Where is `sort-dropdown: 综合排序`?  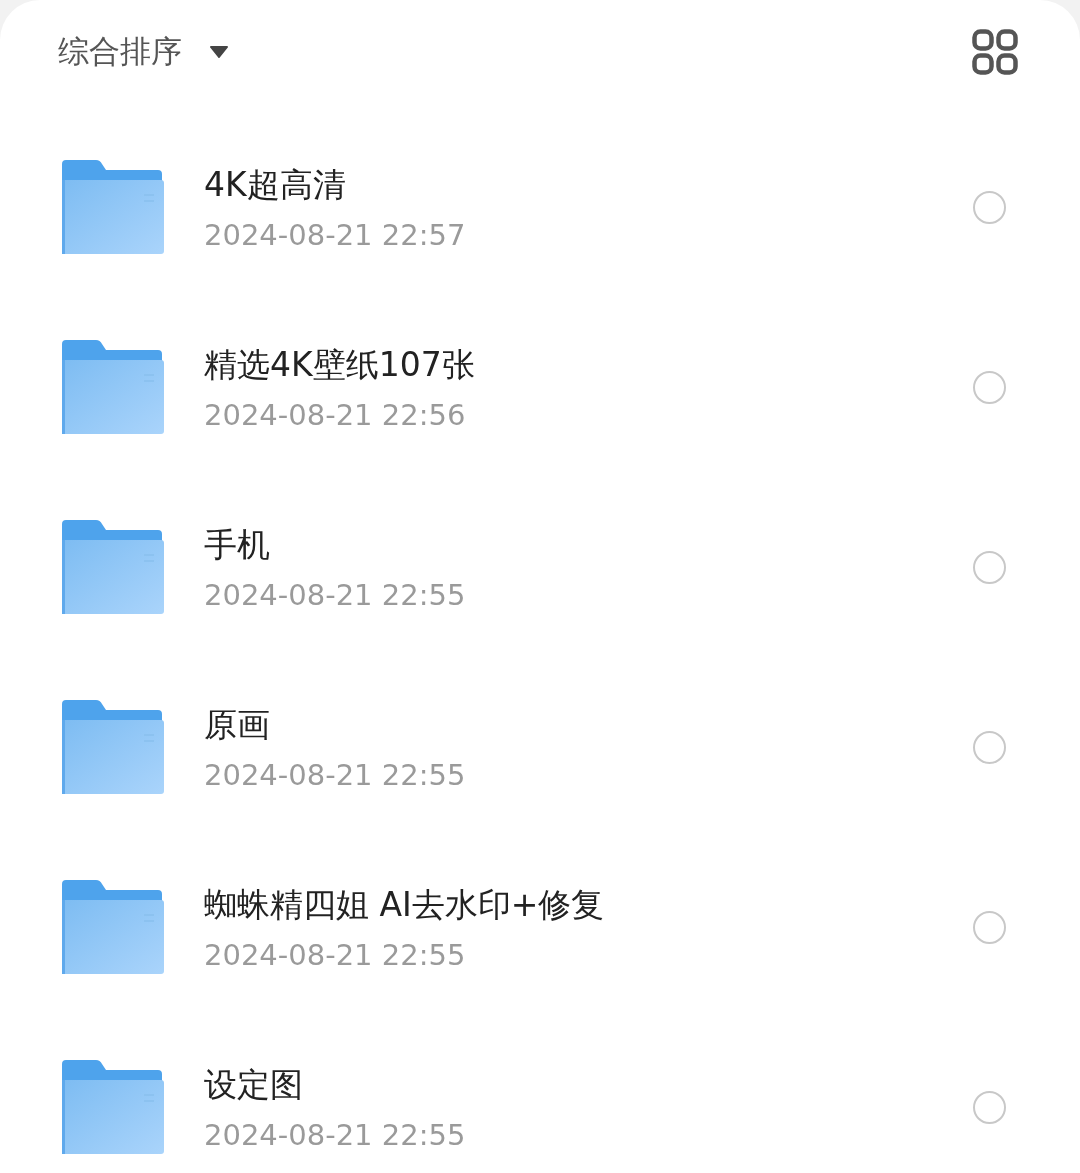
sort-dropdown: 综合排序 is located at coordinates (143, 52).